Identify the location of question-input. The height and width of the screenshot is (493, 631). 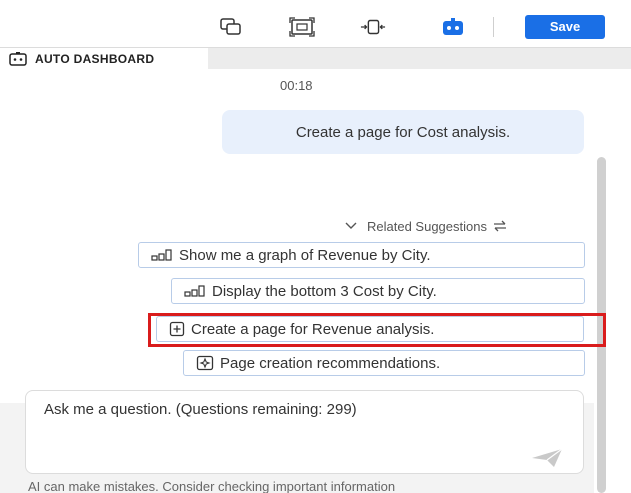
(294, 421).